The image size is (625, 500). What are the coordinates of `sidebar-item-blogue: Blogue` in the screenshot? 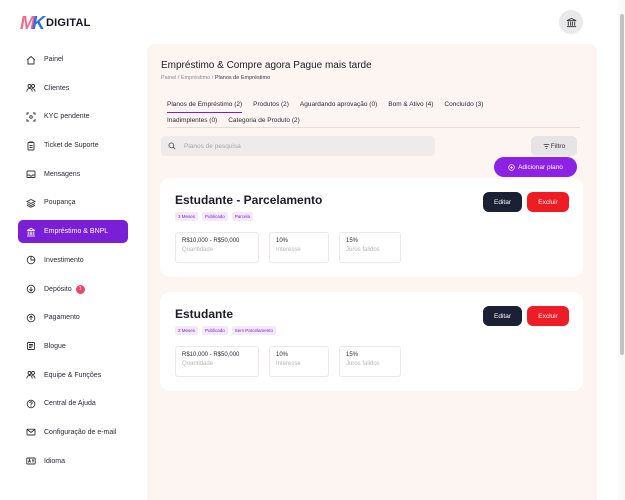 It's located at (73, 346).